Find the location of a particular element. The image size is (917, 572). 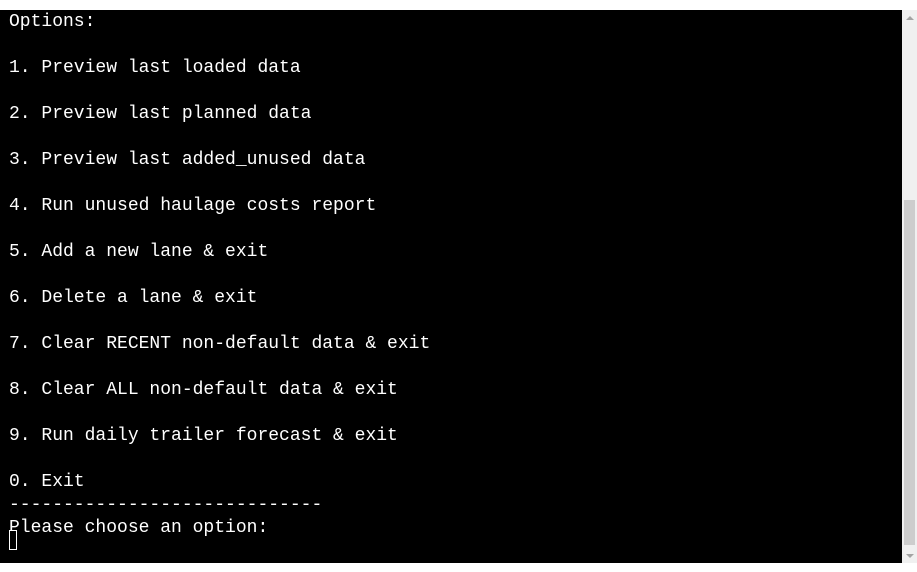

chevron-up-icon is located at coordinates (909, 17).